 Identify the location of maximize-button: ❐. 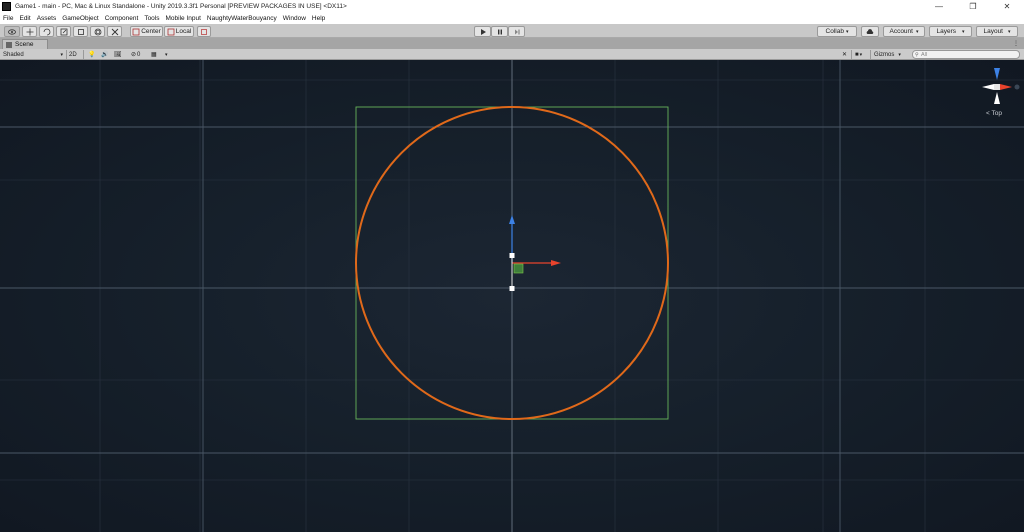
(973, 6).